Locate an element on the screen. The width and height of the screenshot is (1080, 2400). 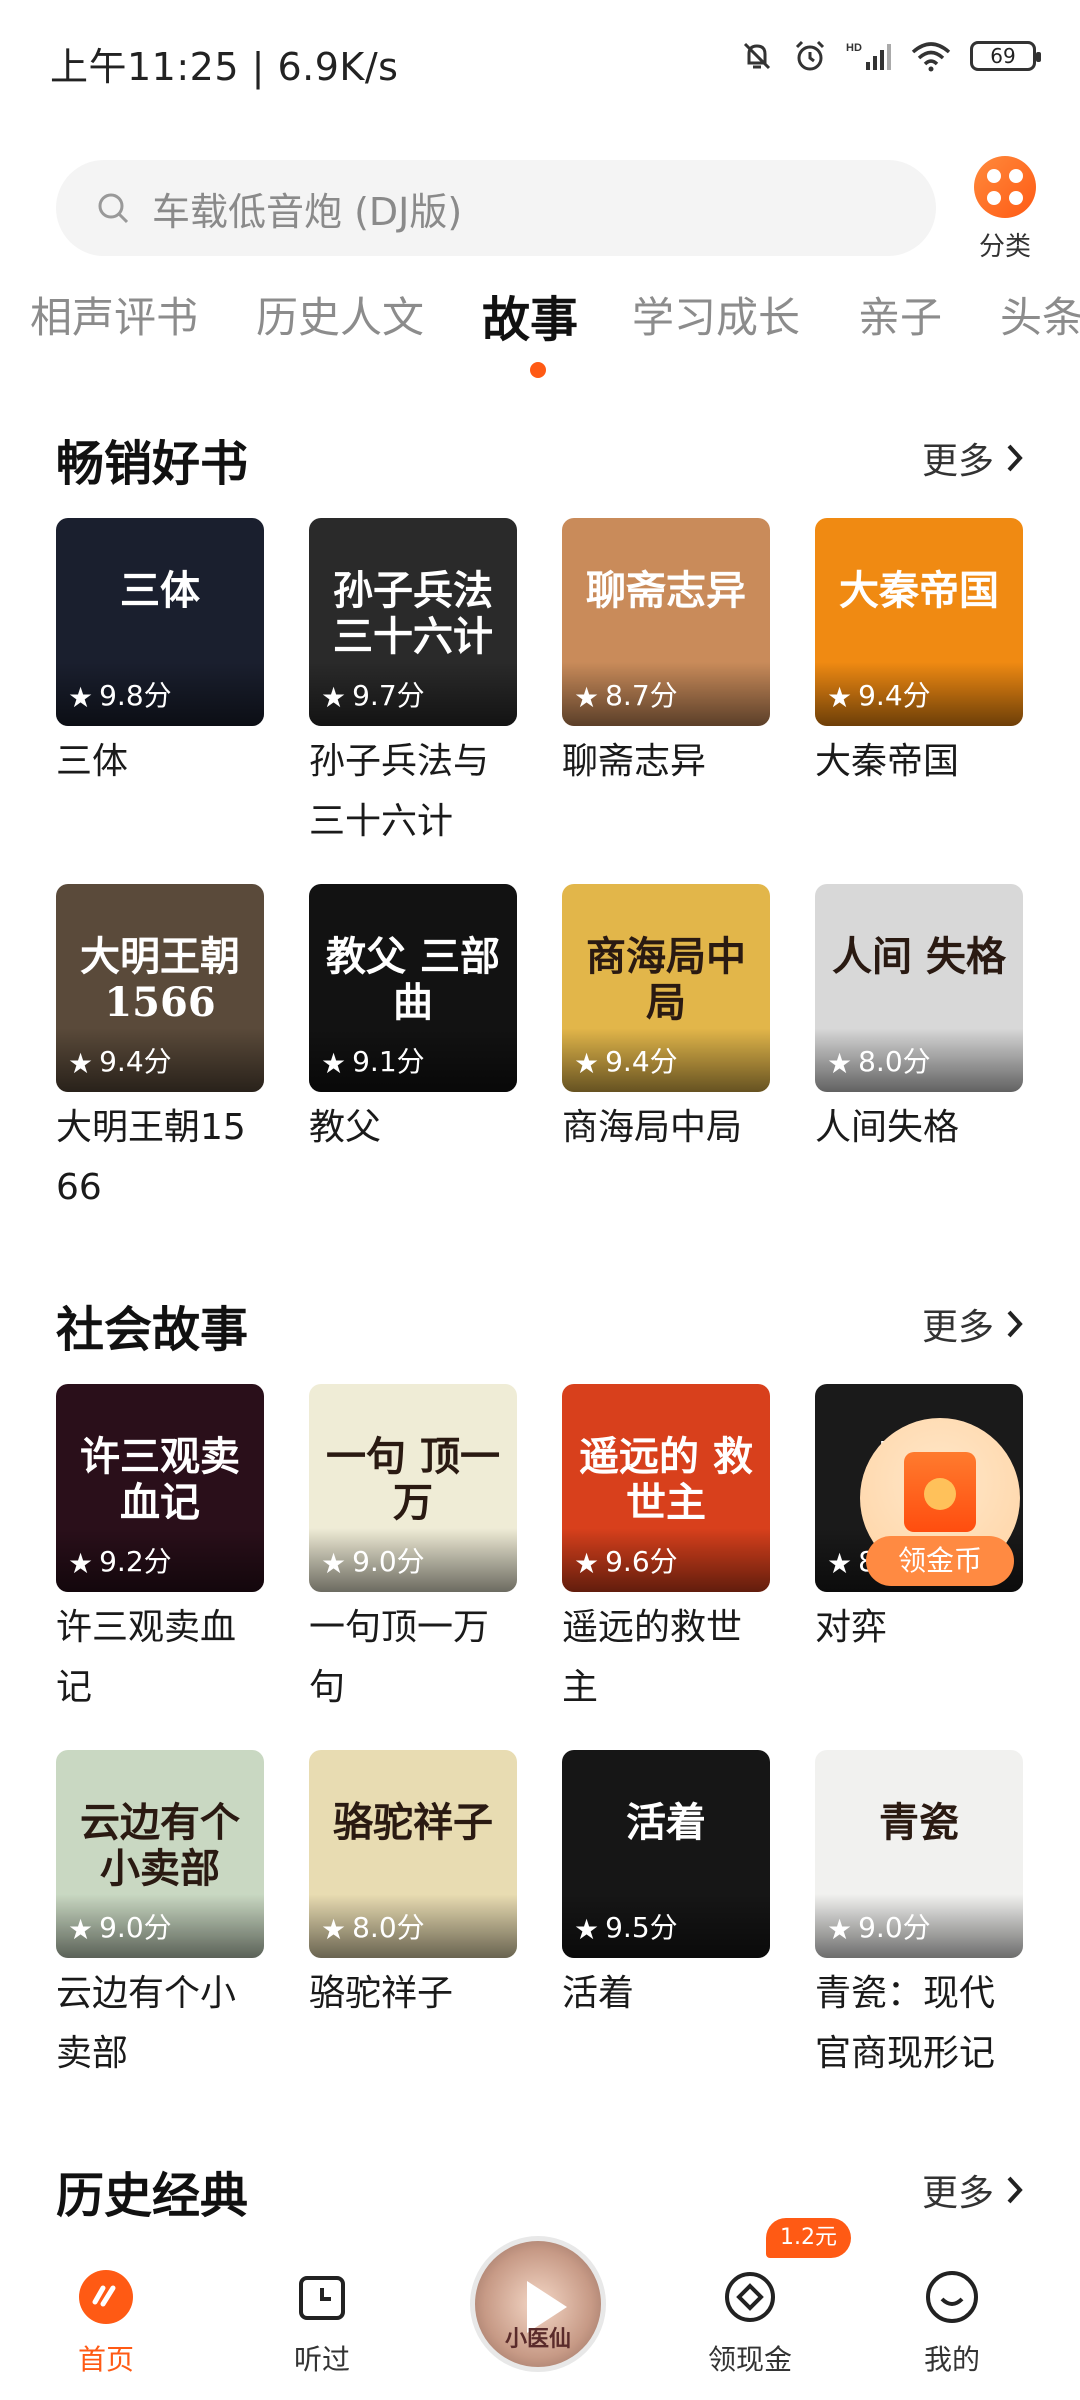
book-cover: 三体 ★ 9.8分 is located at coordinates (160, 622).